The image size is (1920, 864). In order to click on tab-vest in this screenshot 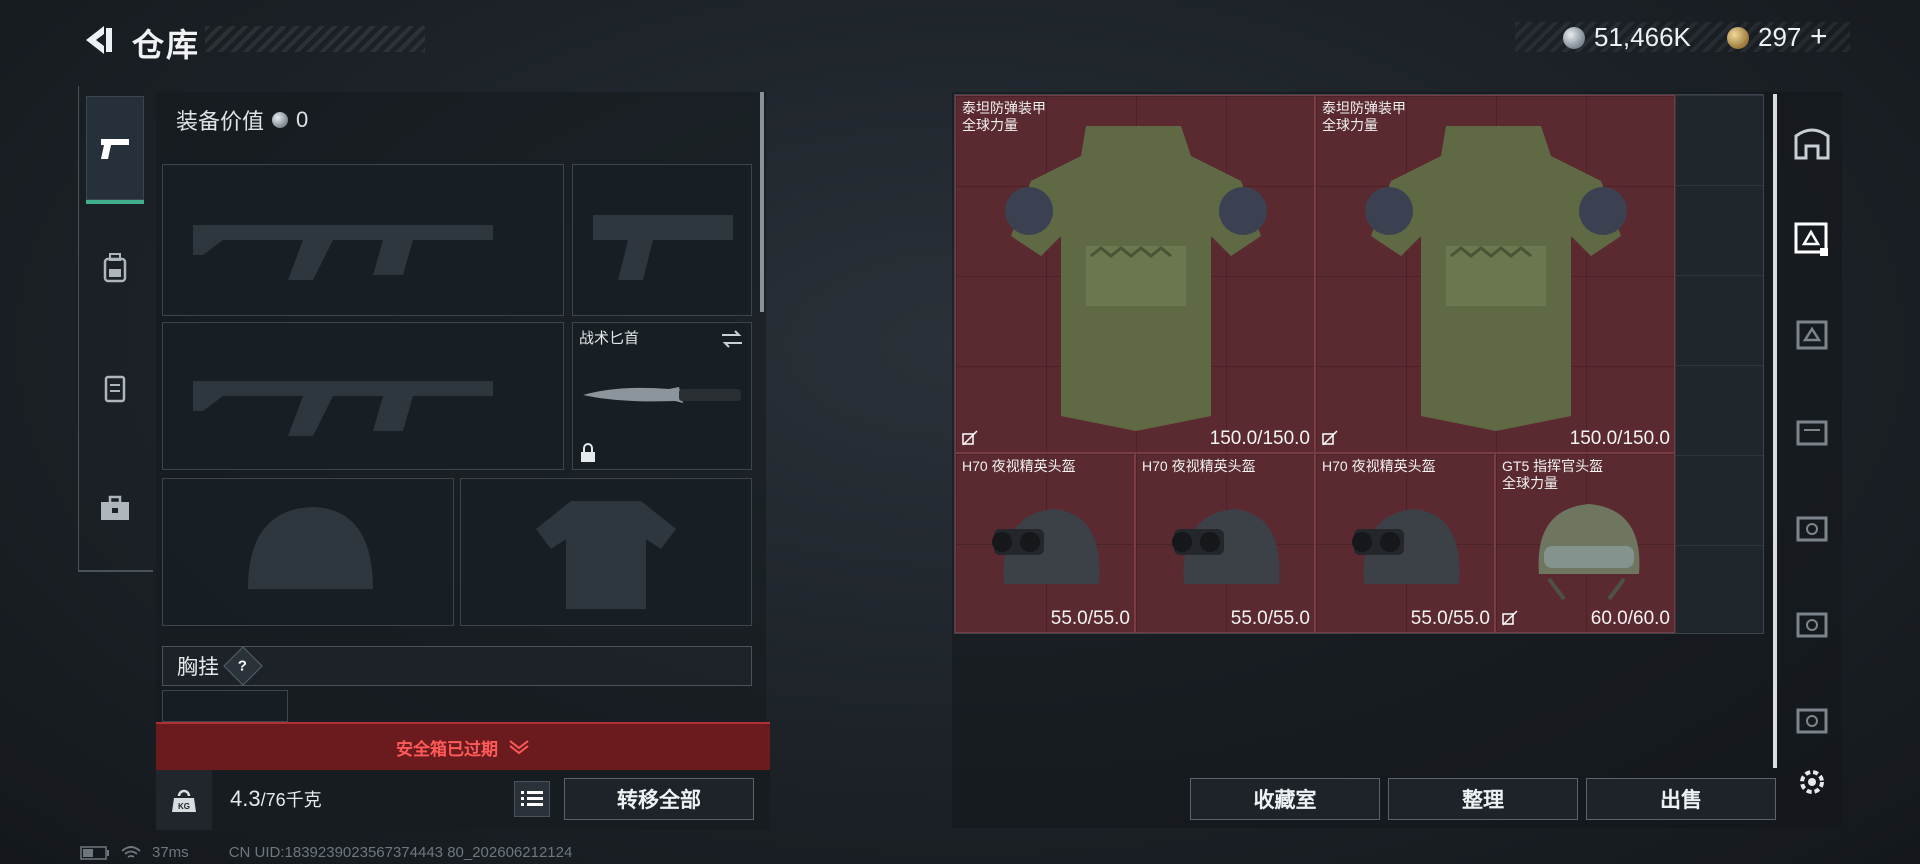, I will do `click(115, 388)`.